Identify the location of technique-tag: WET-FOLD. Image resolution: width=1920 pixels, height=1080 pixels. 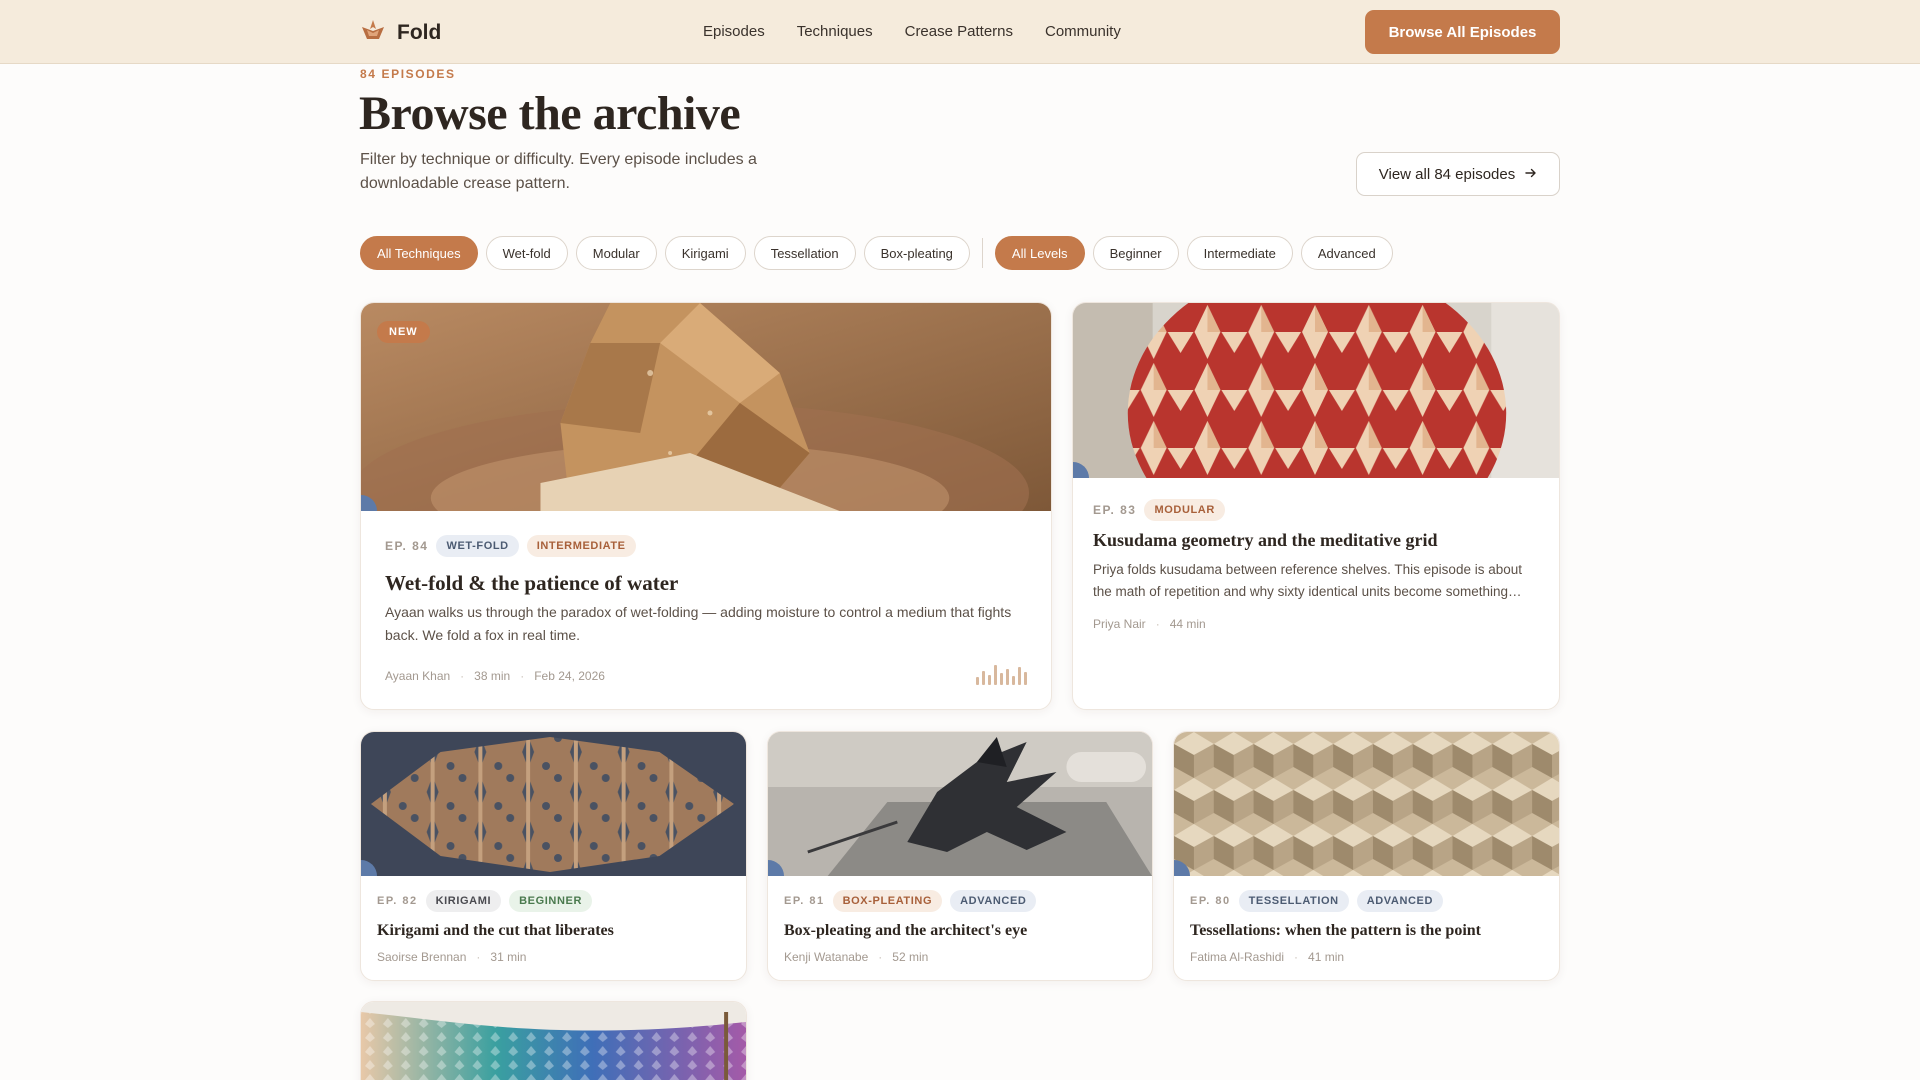
(477, 546).